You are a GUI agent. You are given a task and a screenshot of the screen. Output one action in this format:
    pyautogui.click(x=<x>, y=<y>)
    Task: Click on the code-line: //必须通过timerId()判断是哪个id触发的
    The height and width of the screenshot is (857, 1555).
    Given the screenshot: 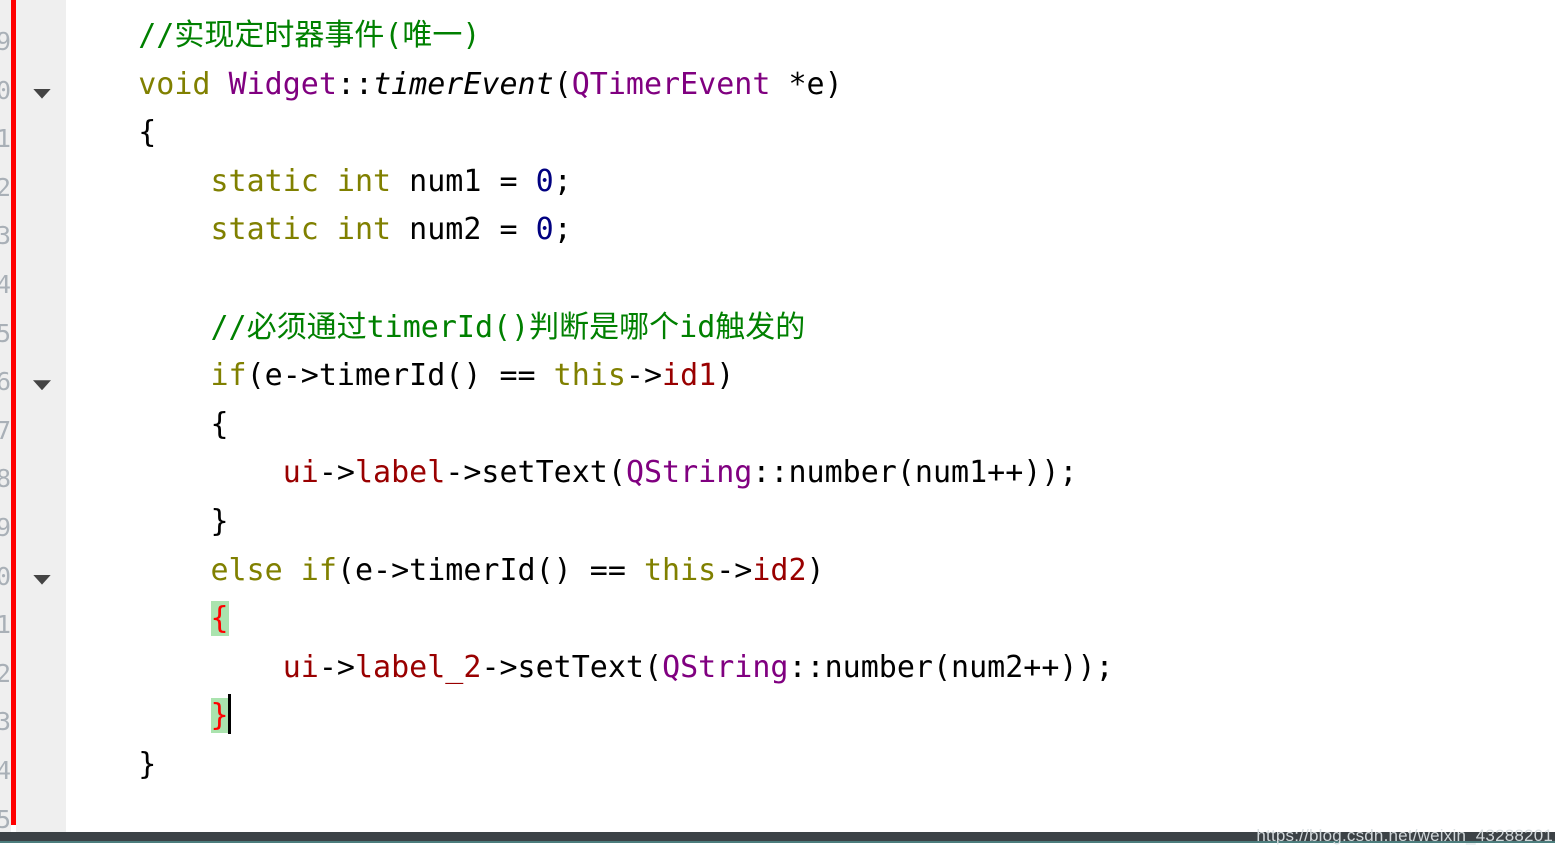 What is the action you would take?
    pyautogui.click(x=436, y=328)
    